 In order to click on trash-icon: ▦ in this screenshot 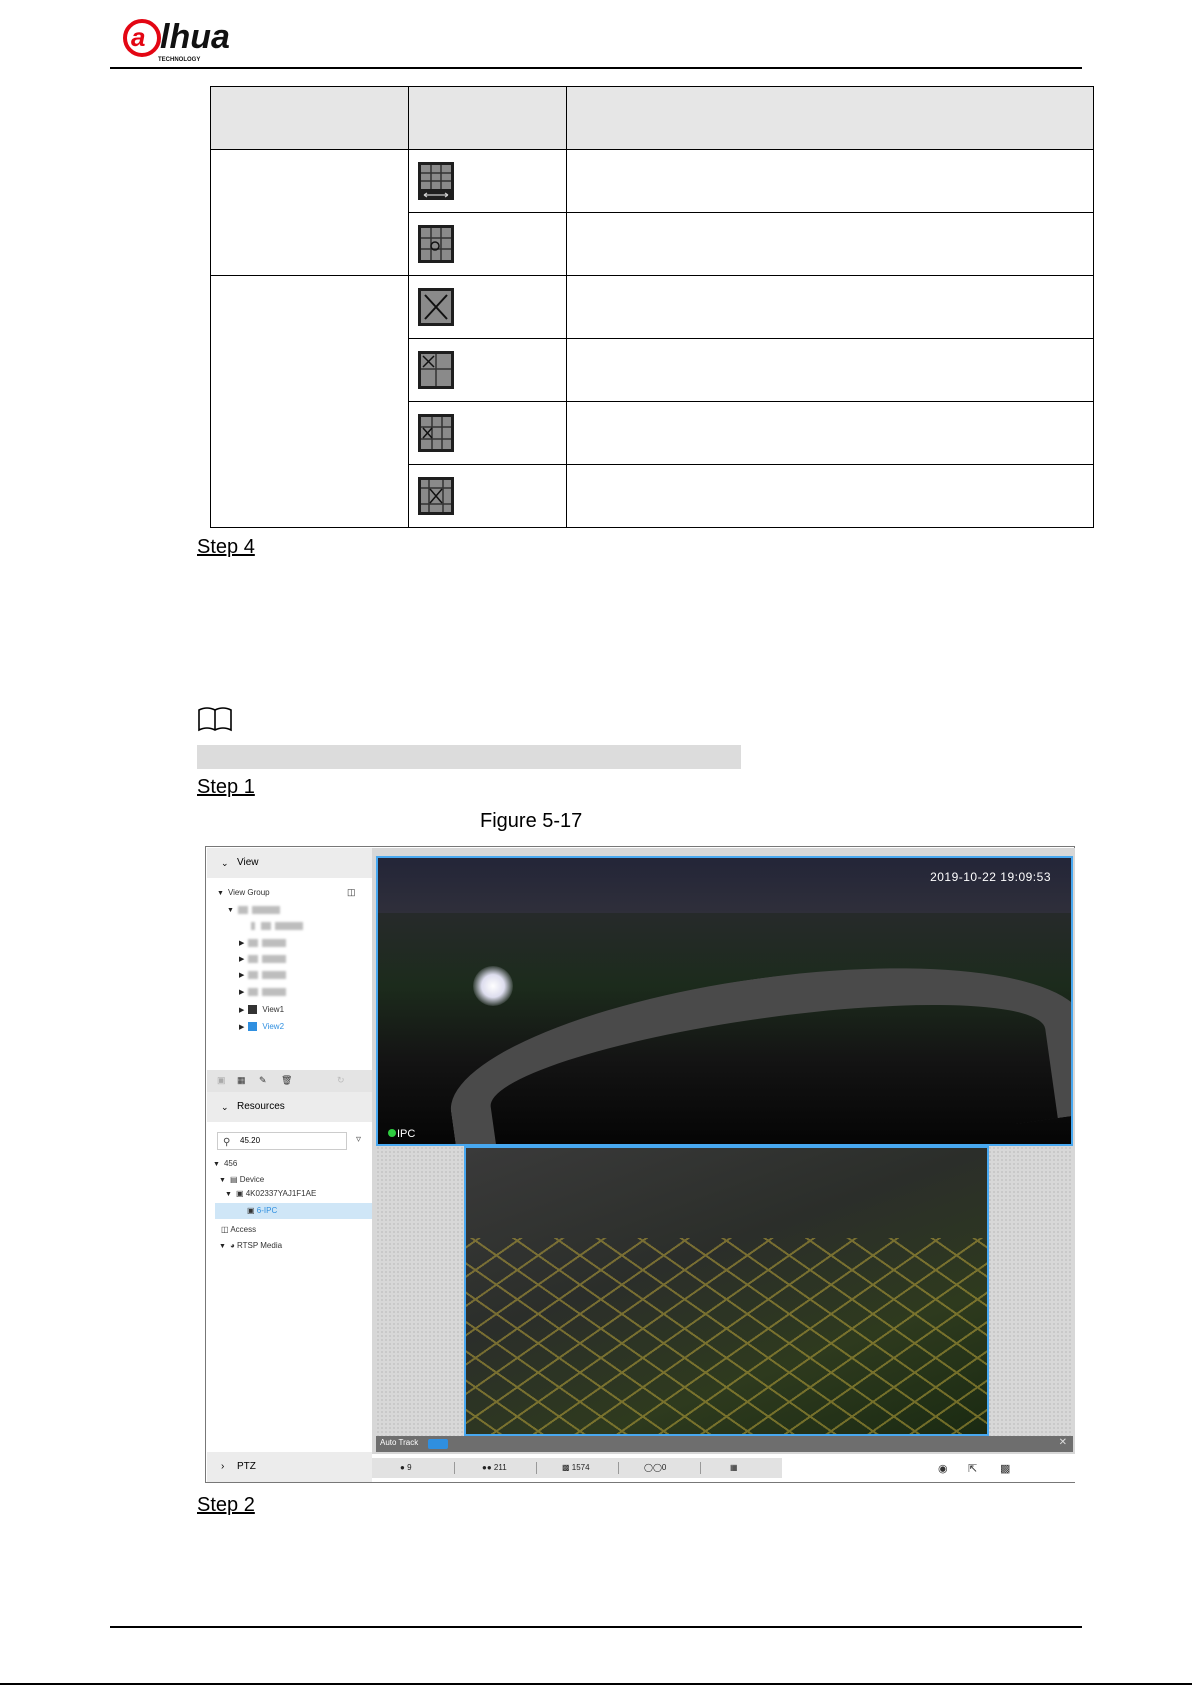, I will do `click(734, 1467)`.